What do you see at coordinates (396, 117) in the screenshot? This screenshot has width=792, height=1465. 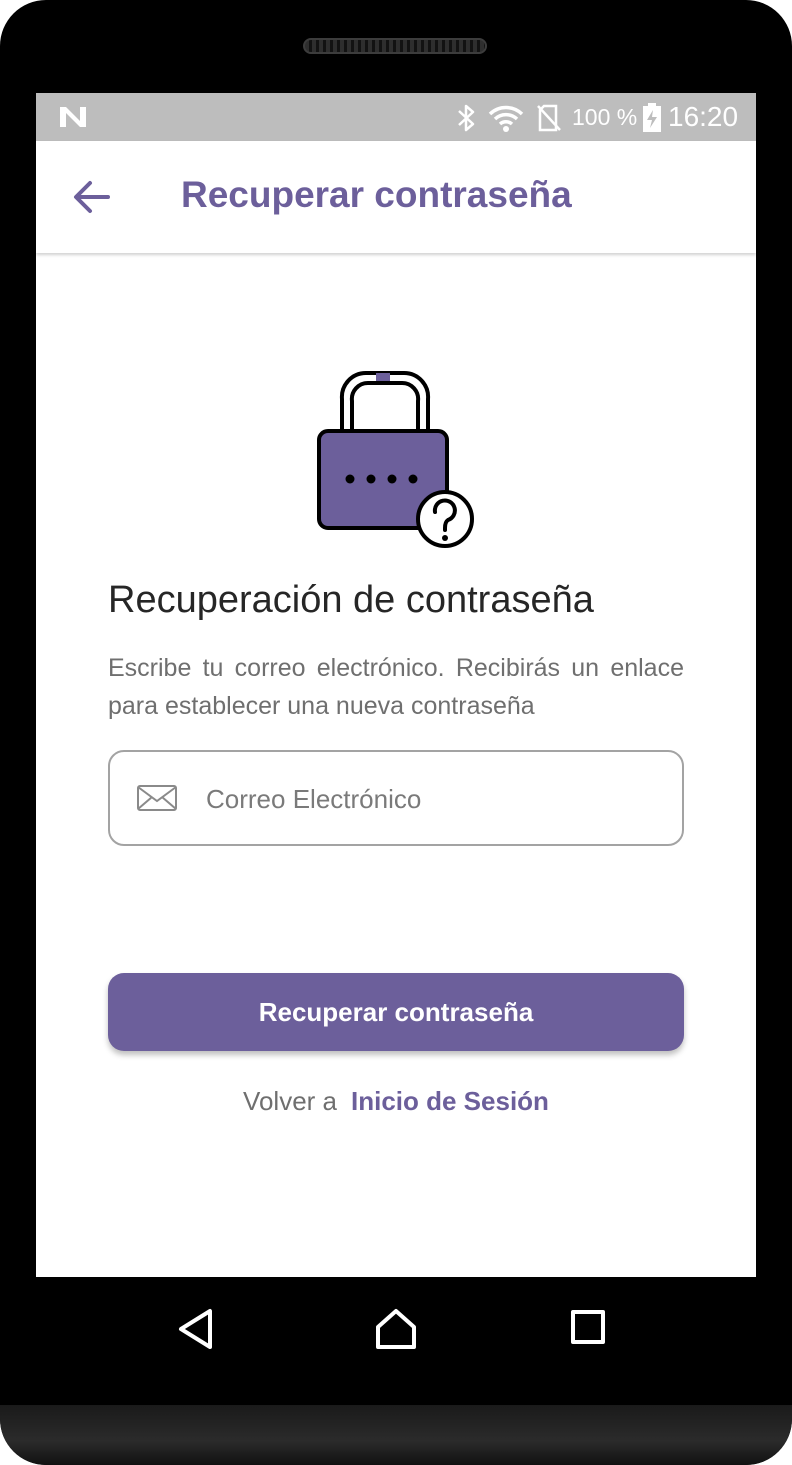 I see `status-bar: 100 % 16:20` at bounding box center [396, 117].